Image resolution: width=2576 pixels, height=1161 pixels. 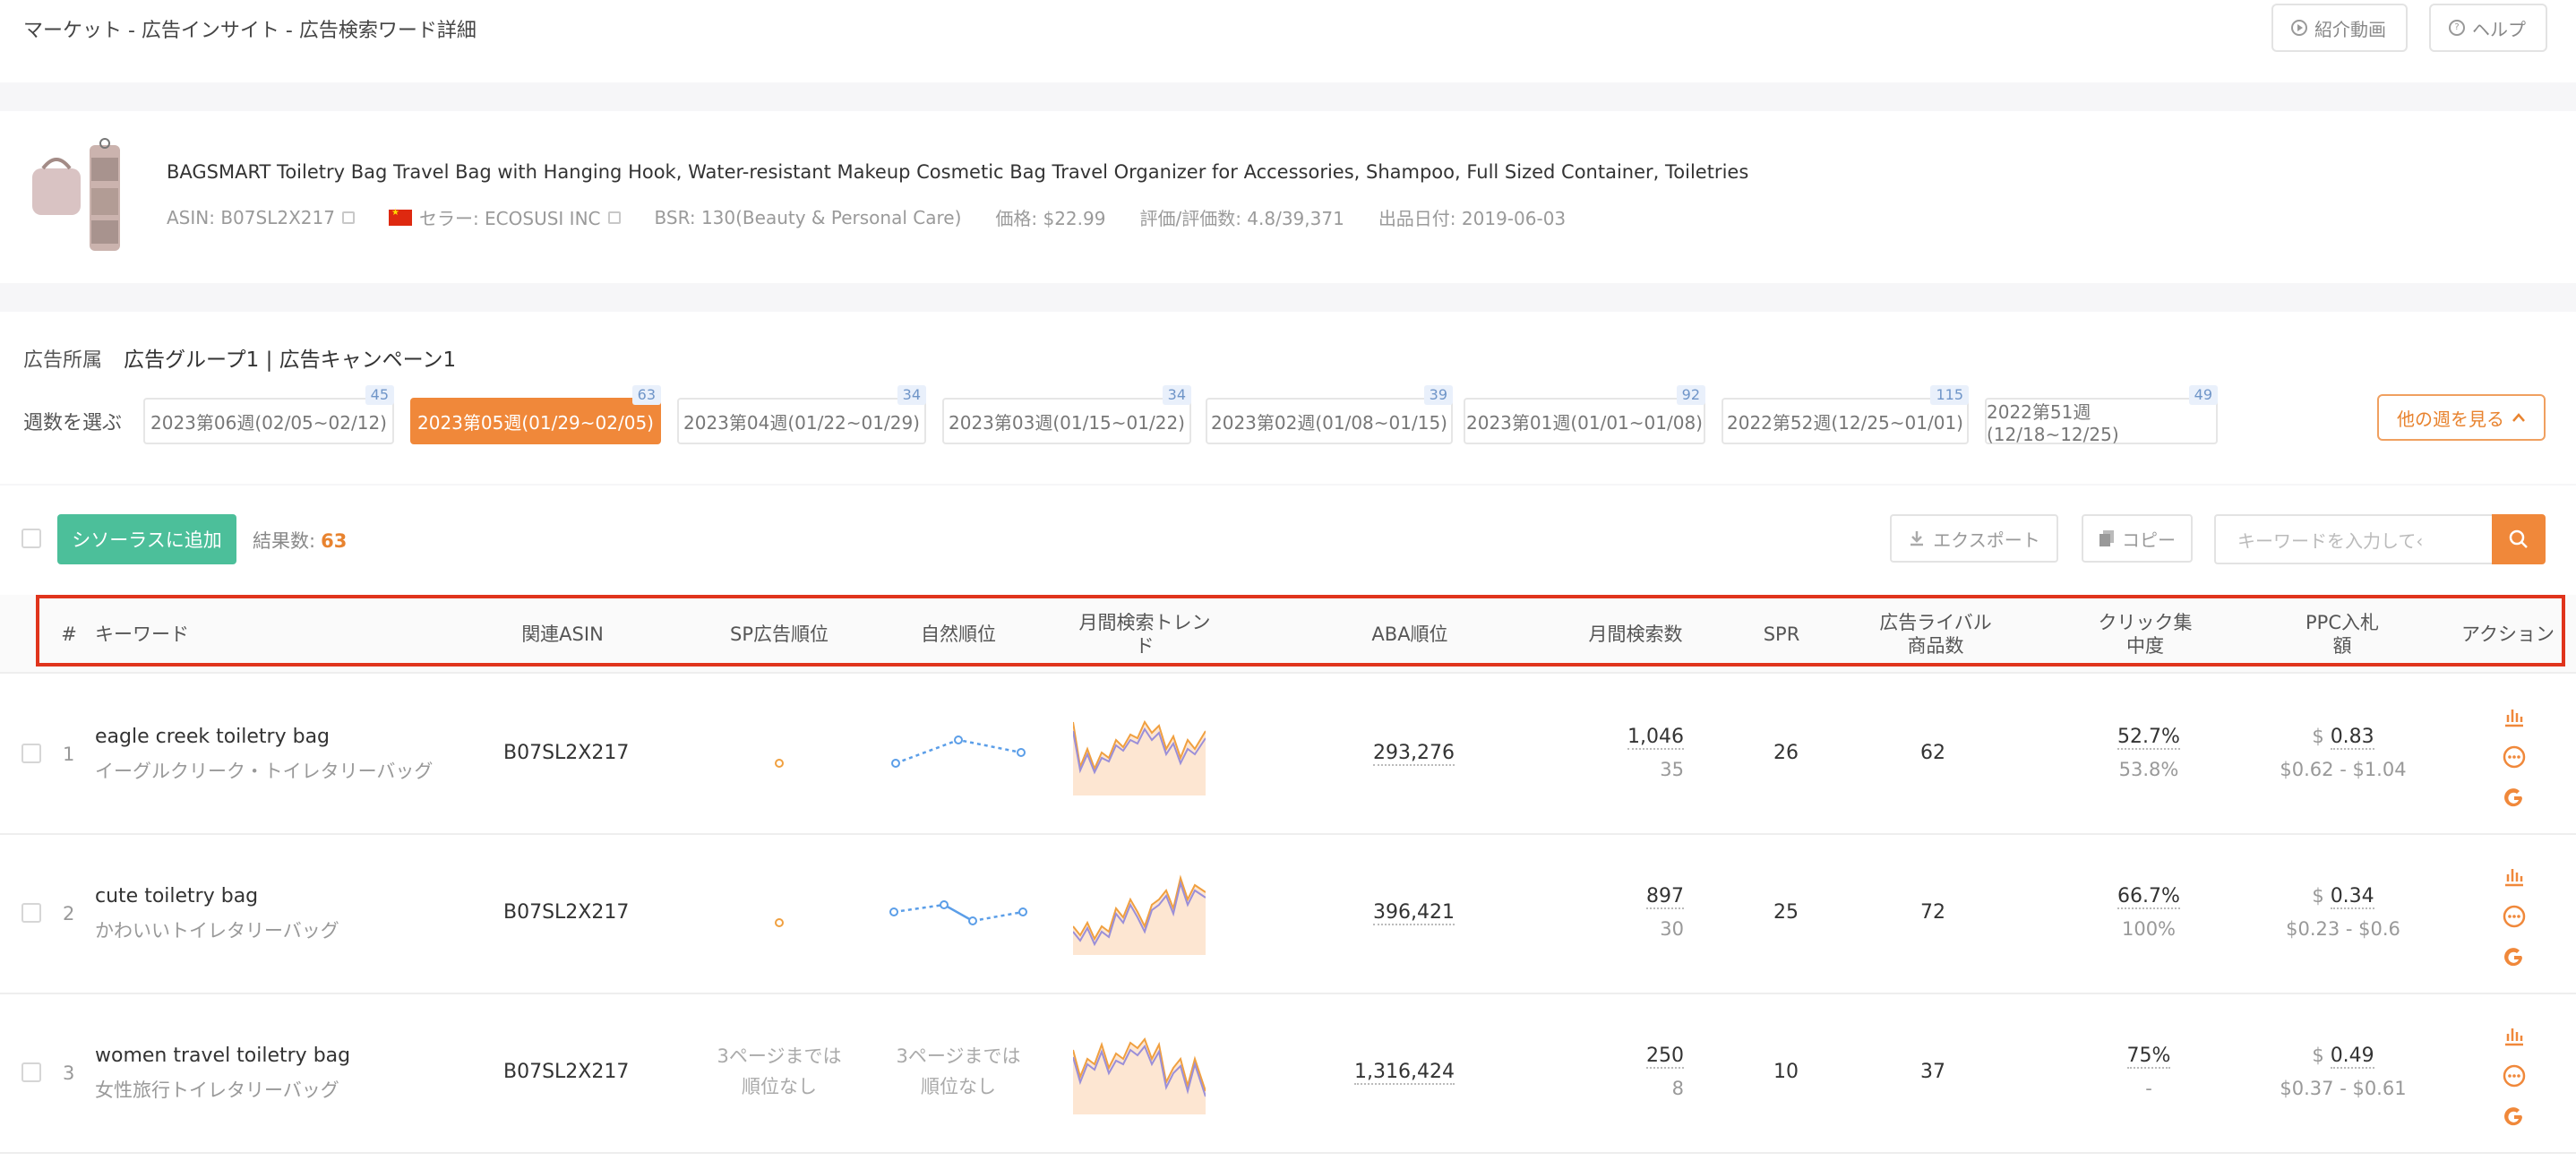 What do you see at coordinates (2508, 634) in the screenshot?
I see `col-action: アクション` at bounding box center [2508, 634].